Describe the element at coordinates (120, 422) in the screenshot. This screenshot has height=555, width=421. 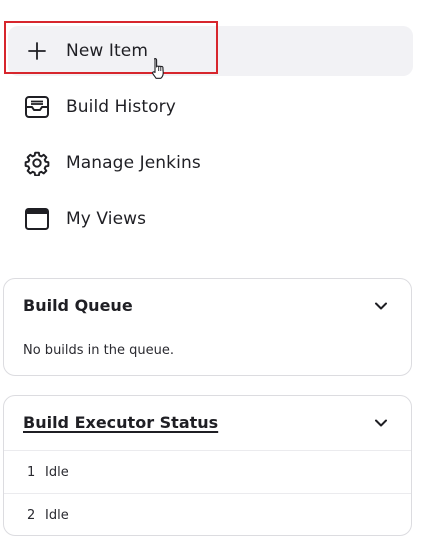
I see `executor-status-title-link: Build Executor Status` at that location.